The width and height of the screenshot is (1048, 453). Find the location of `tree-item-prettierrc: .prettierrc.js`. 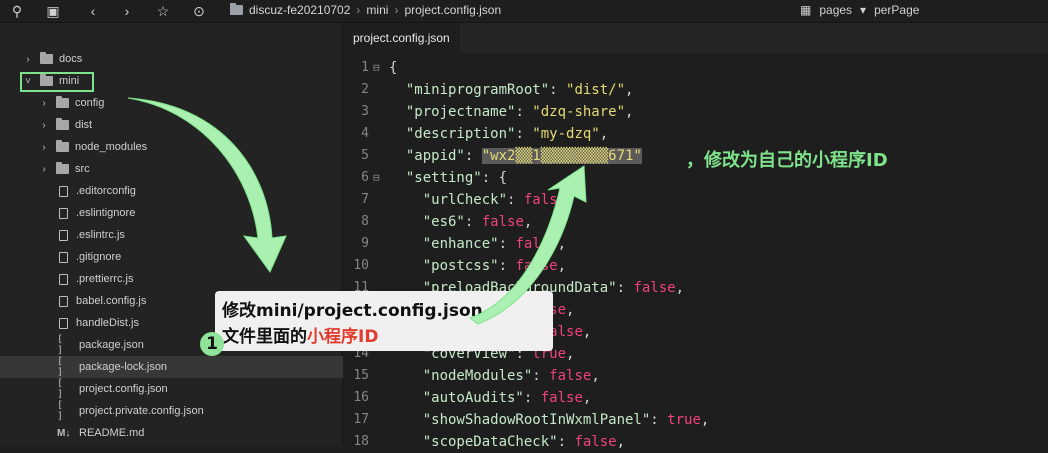

tree-item-prettierrc: .prettierrc.js is located at coordinates (199, 279).